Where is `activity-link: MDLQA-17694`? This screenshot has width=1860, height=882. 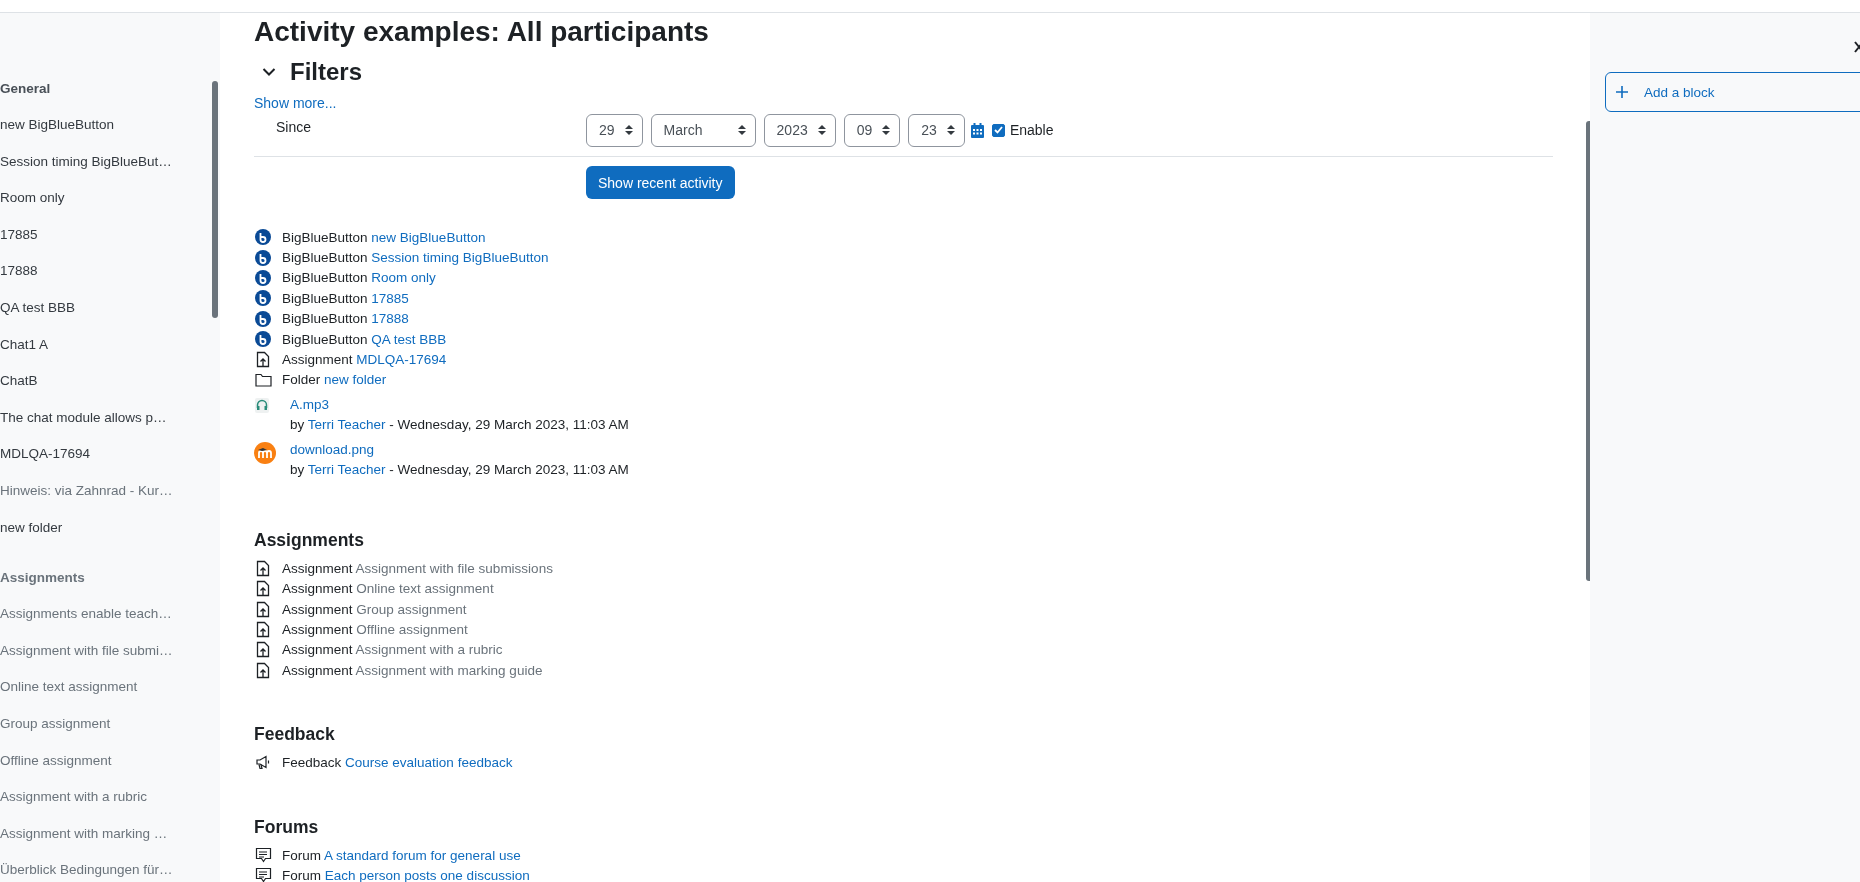
activity-link: MDLQA-17694 is located at coordinates (401, 360).